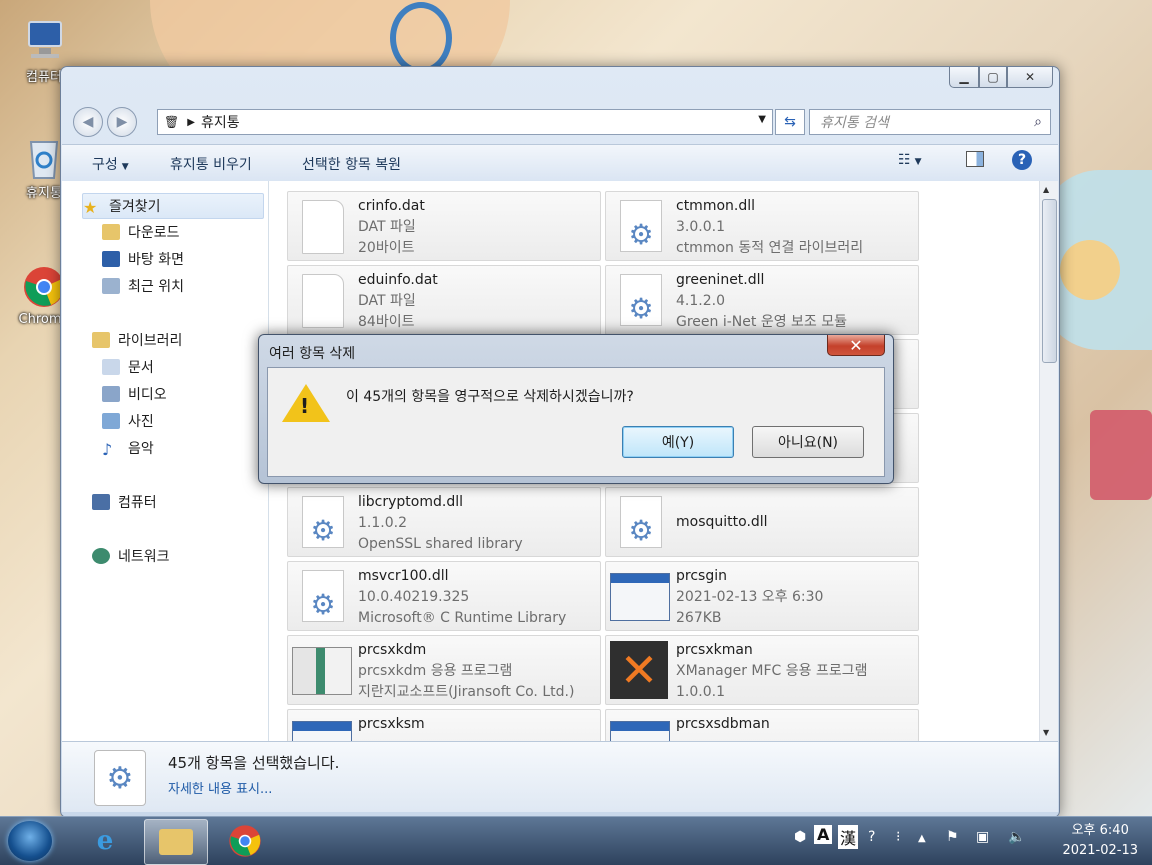  Describe the element at coordinates (444, 300) in the screenshot. I see `file-tile: eduinfo.dat DAT 파일 84바이트` at that location.